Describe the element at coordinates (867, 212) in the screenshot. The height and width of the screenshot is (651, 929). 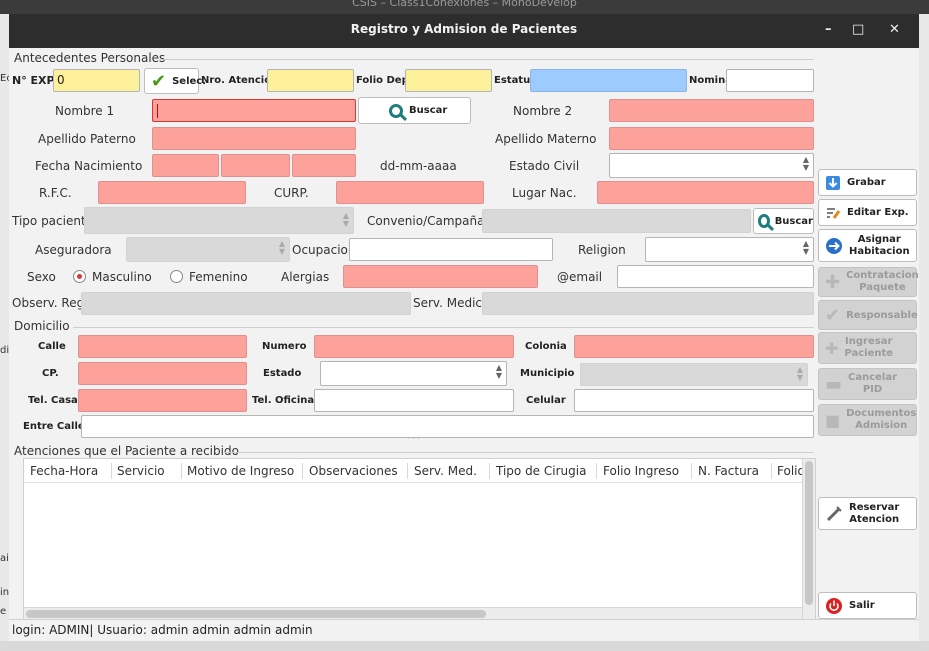
I see `editar-exp-button: Editar Exp.` at that location.